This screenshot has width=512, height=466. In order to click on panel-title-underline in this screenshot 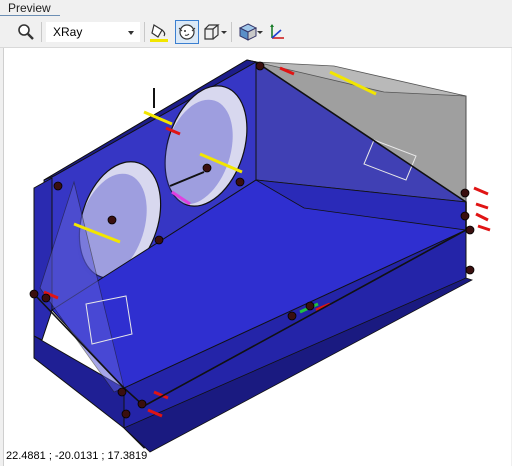, I will do `click(30, 15)`.